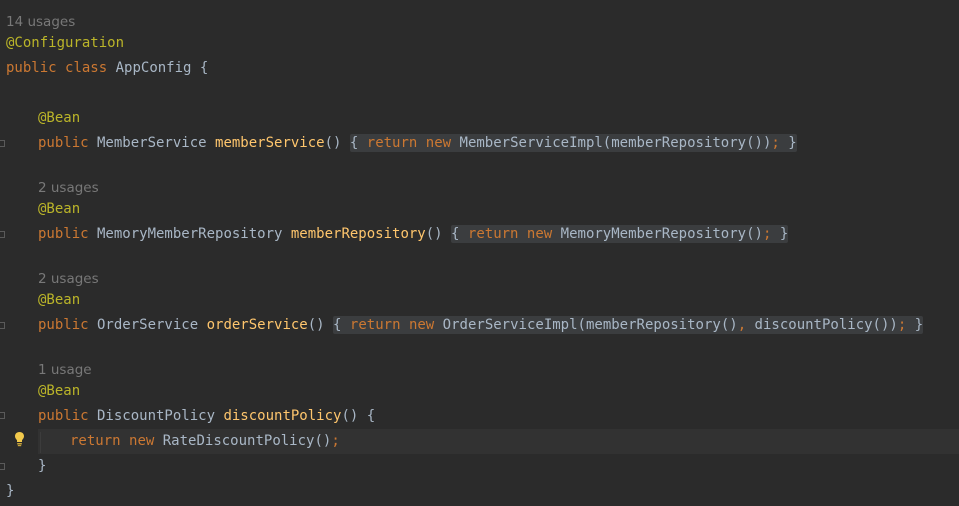  I want to click on method-close-brace: }, so click(42, 466).